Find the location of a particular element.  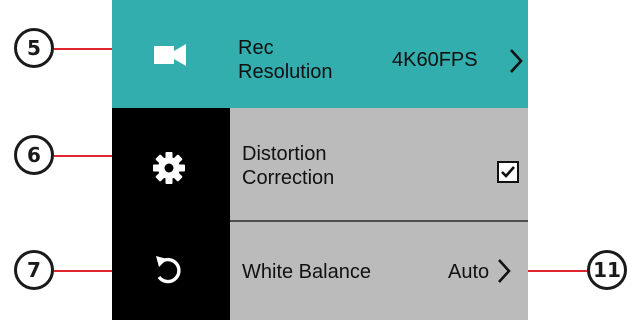

distortion-correction-checkbox is located at coordinates (508, 172).